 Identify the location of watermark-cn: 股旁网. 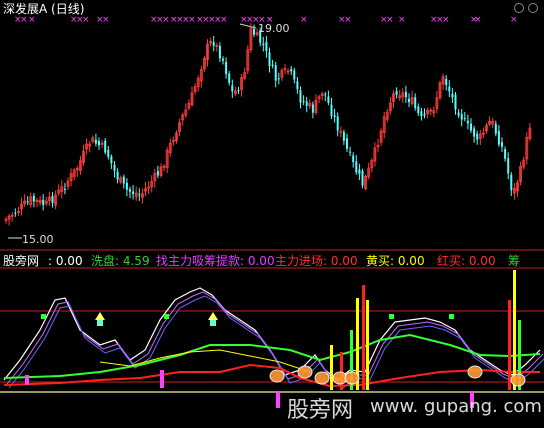
(320, 410).